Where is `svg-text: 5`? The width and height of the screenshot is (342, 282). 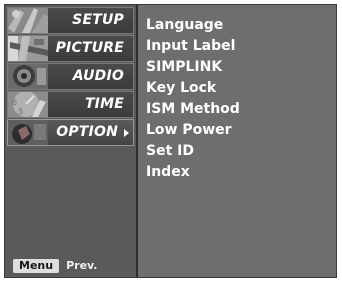 svg-text: 5 is located at coordinates (20, 111).